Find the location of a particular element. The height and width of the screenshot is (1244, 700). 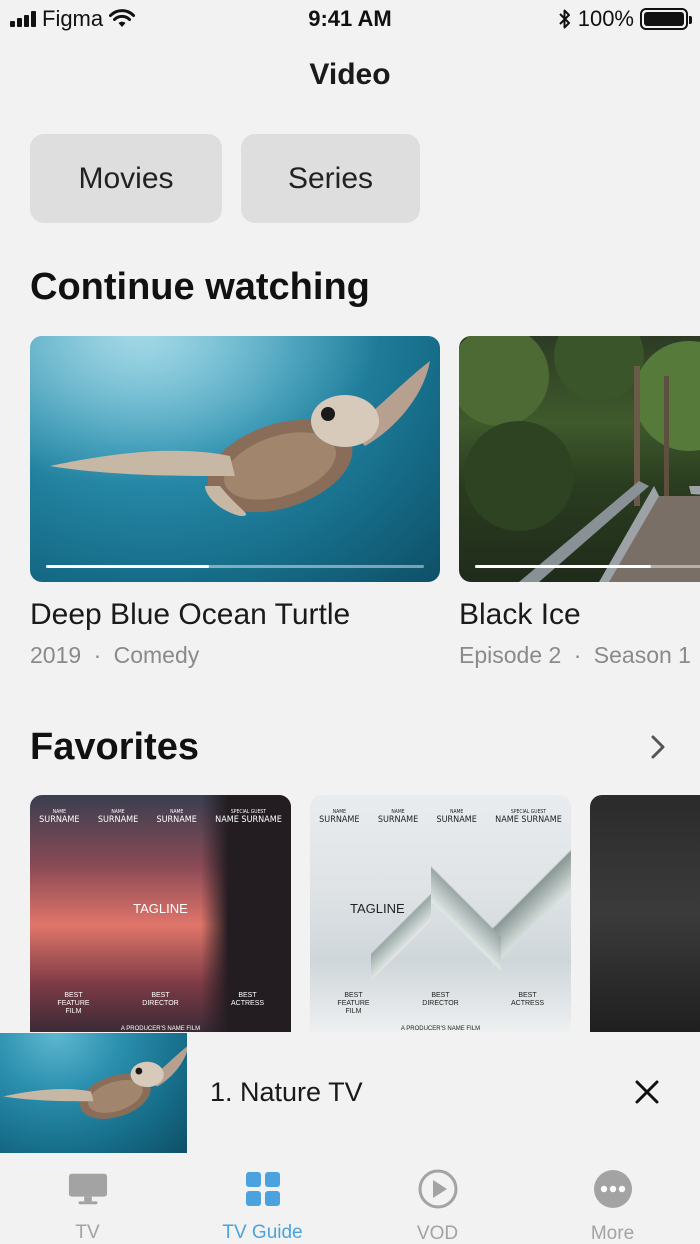

mini-player: 1. Nature TV is located at coordinates (350, 1093).